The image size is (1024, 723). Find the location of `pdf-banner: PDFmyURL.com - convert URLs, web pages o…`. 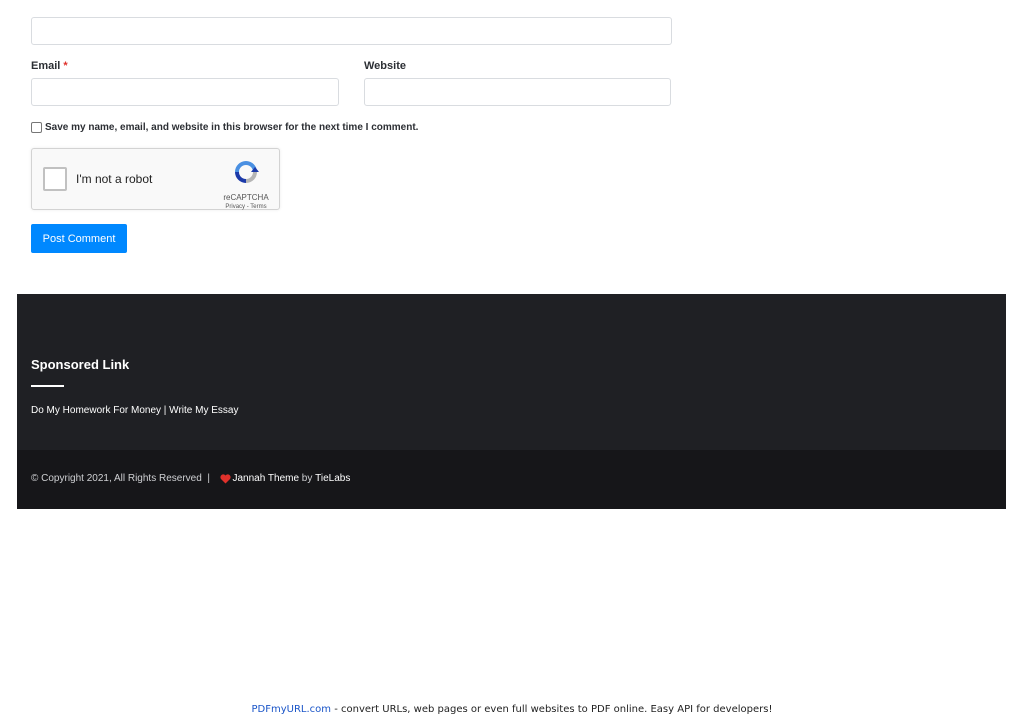

pdf-banner: PDFmyURL.com - convert URLs, web pages o… is located at coordinates (512, 709).